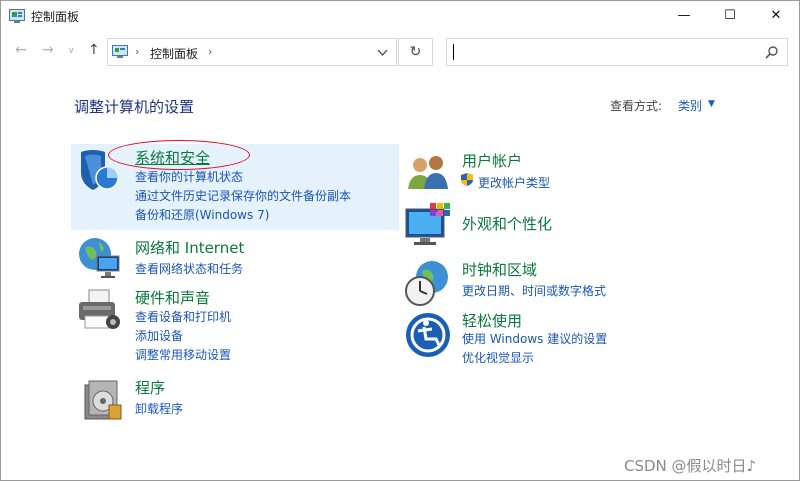 The height and width of the screenshot is (481, 800). What do you see at coordinates (498, 357) in the screenshot?
I see `link-optimize-visual-display: 优化视觉显示` at bounding box center [498, 357].